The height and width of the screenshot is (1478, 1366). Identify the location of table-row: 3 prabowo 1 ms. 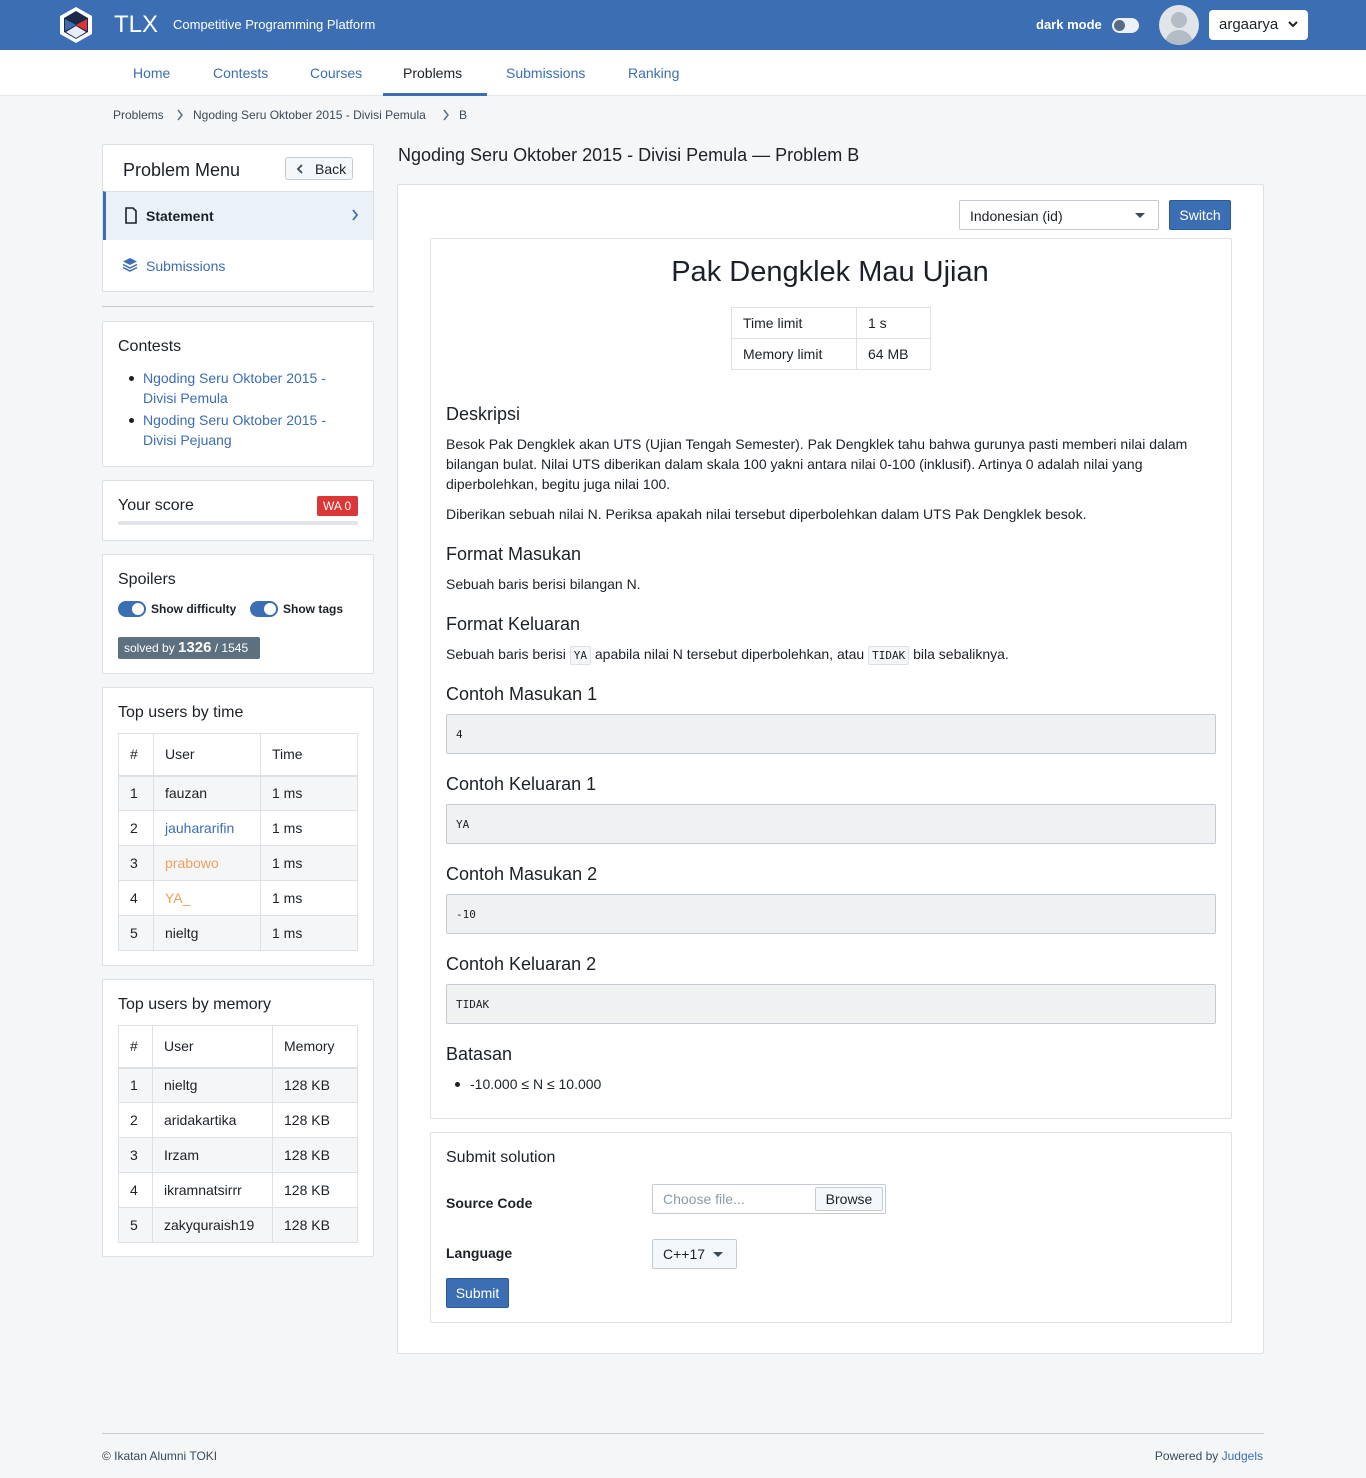
(238, 863).